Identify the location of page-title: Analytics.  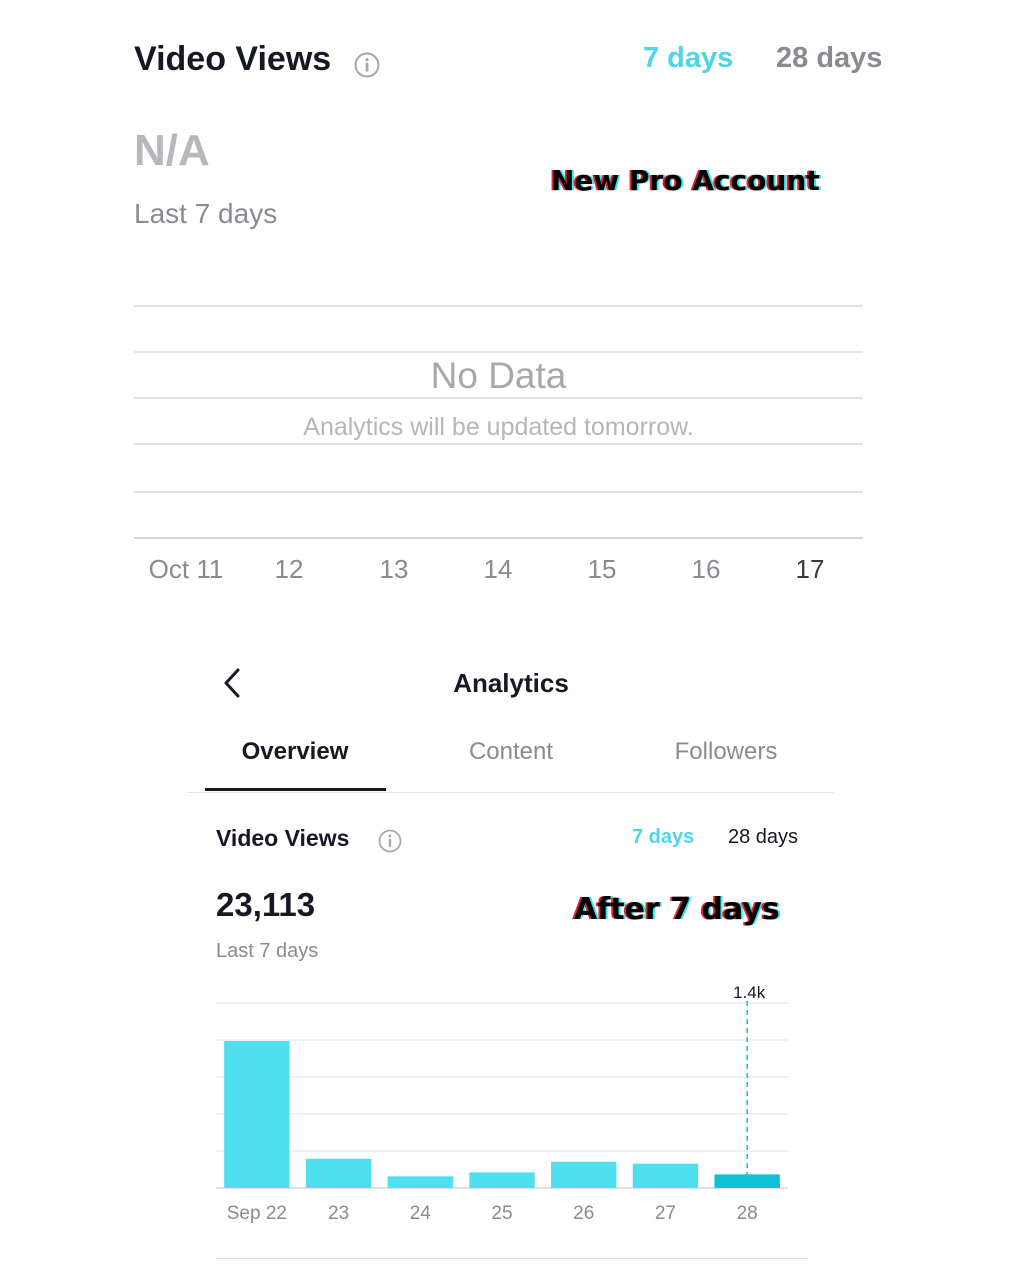
(511, 683).